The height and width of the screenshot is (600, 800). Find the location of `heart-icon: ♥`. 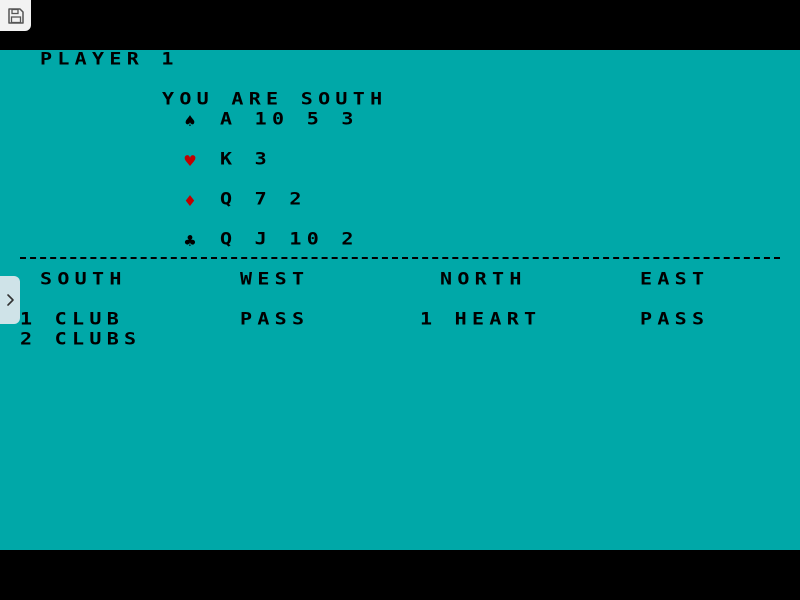

heart-icon: ♥ is located at coordinates (190, 161).